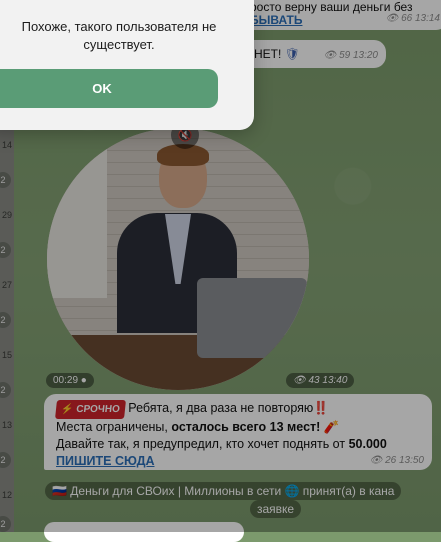  I want to click on message-views-time: 59 13:20, so click(358, 55).